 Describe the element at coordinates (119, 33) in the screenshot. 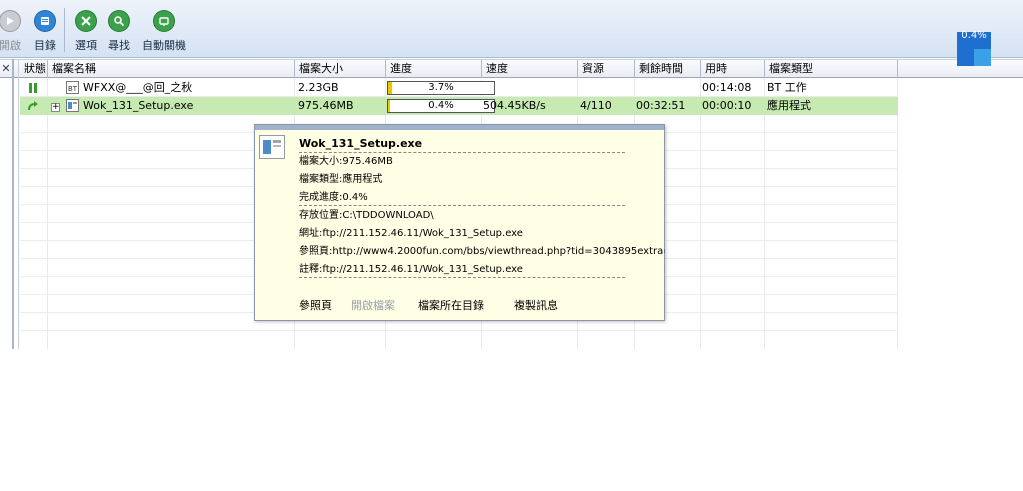

I see `search-button: 尋找` at that location.